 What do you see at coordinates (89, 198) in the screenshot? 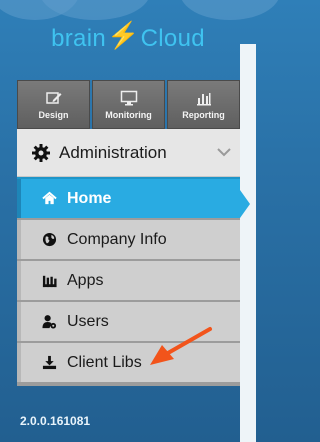
I see `sidebar-item-label: Home` at bounding box center [89, 198].